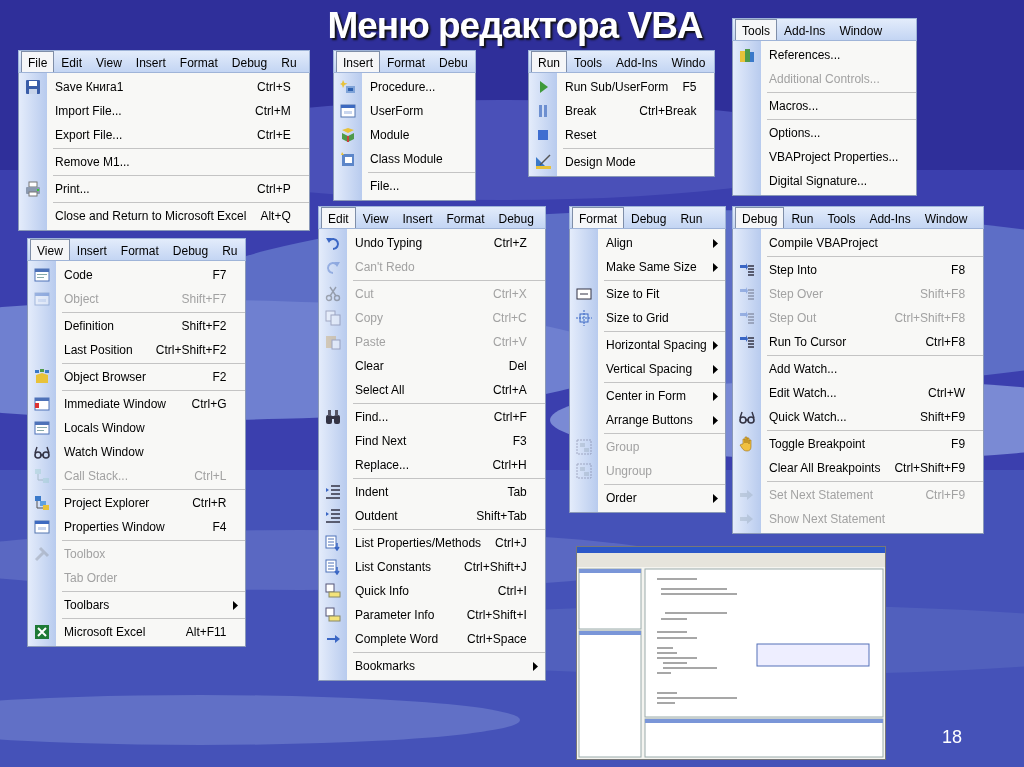 The width and height of the screenshot is (1024, 767). Describe the element at coordinates (136, 452) in the screenshot. I see `menu-item: Watch Window` at that location.